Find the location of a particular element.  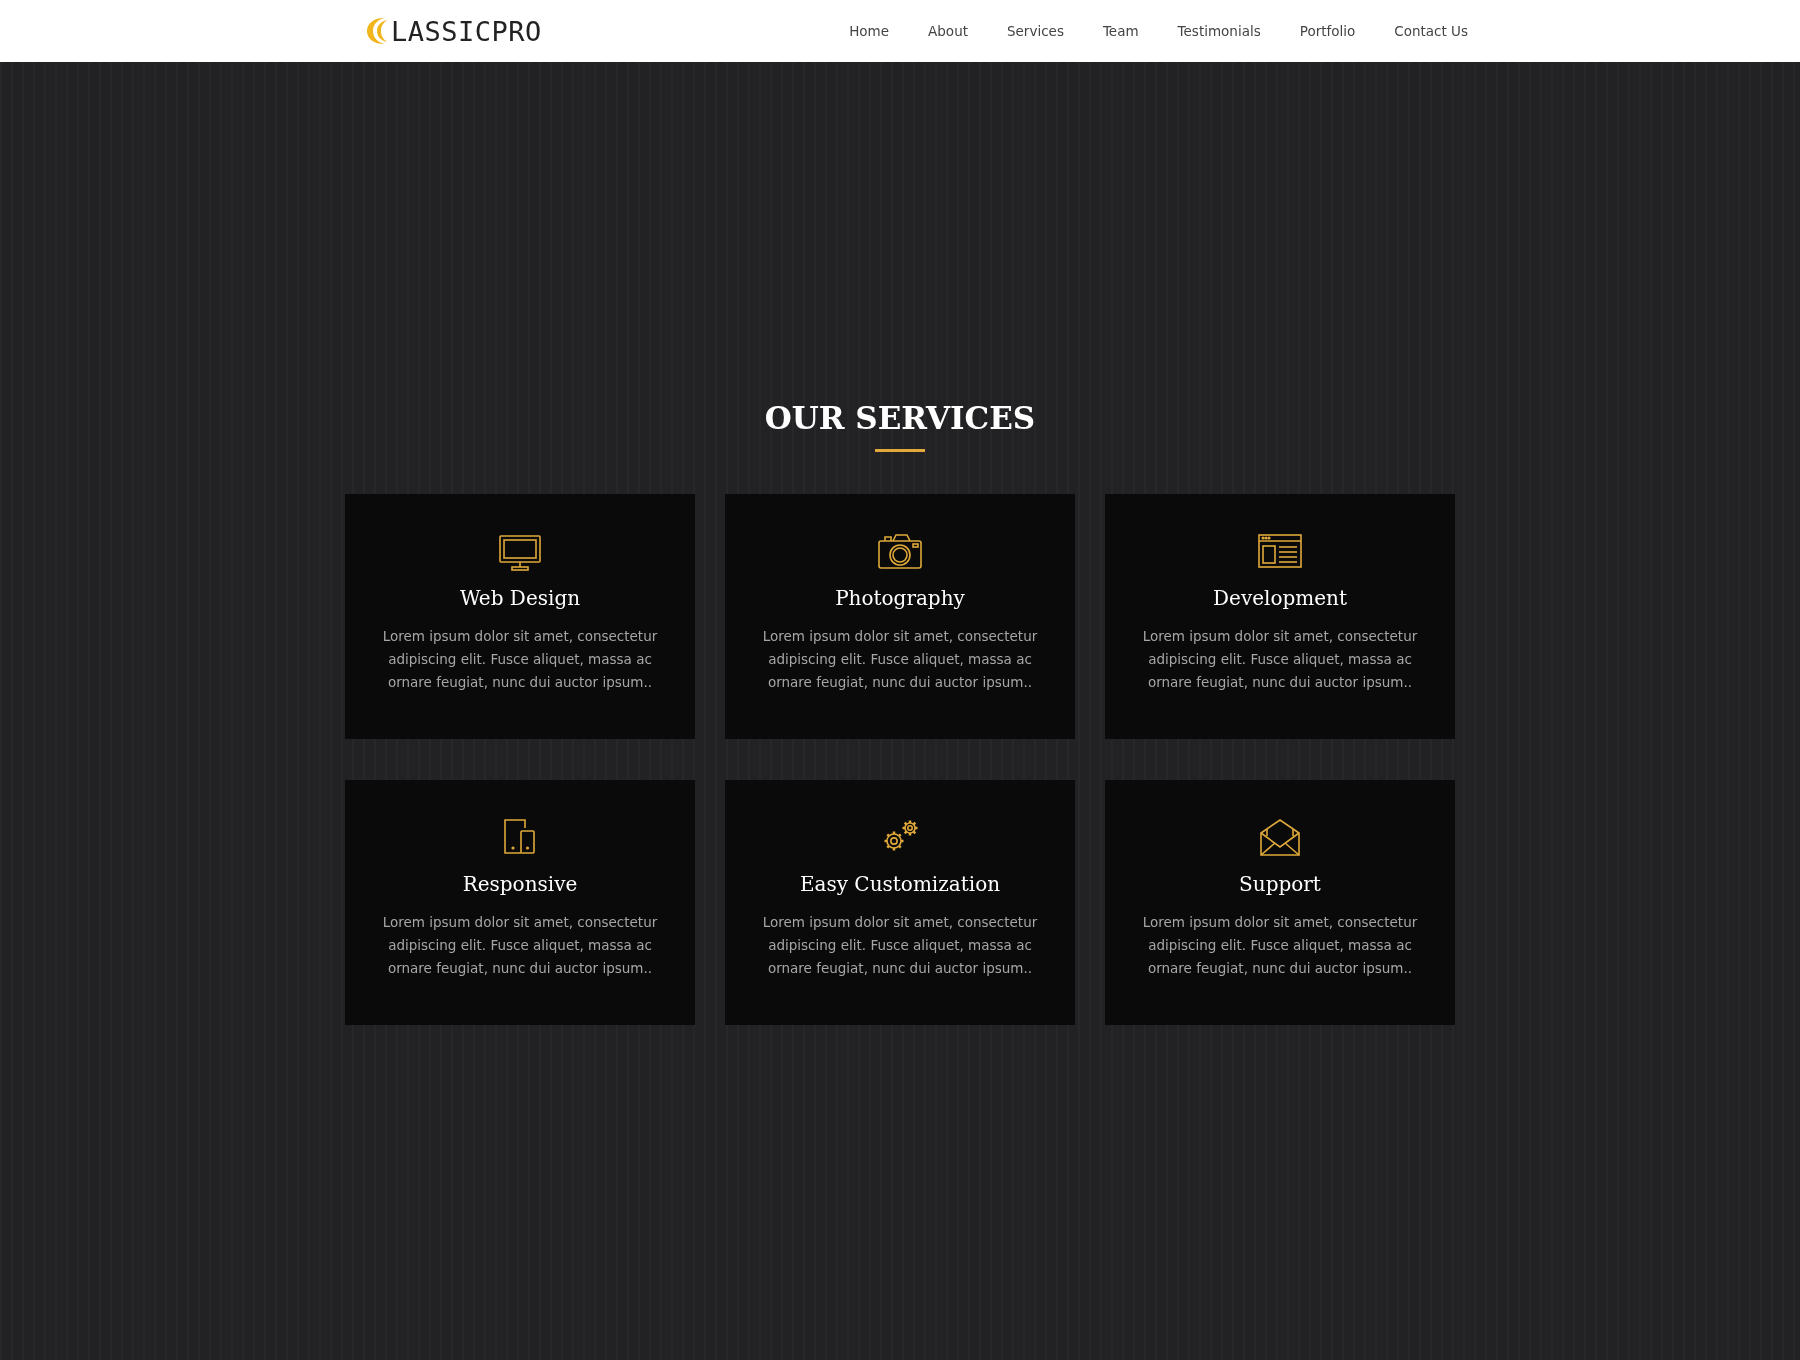

envelope-icon is located at coordinates (1280, 837).